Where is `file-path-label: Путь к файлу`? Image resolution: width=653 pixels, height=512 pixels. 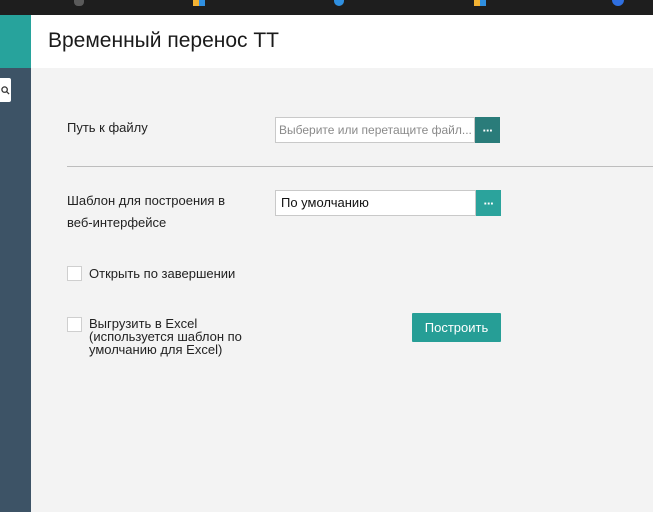
file-path-label: Путь к файлу is located at coordinates (107, 127).